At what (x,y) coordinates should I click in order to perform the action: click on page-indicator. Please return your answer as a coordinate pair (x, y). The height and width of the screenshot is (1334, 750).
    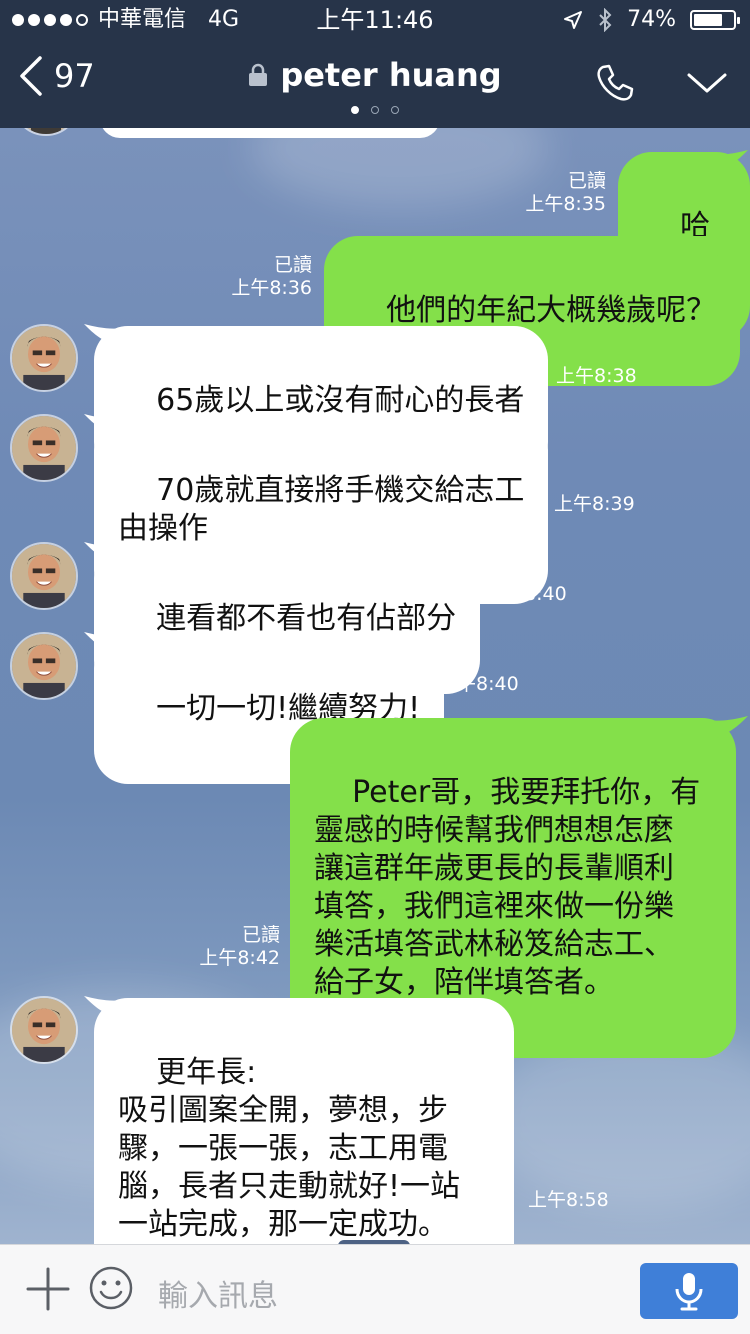
    Looking at the image, I should click on (375, 110).